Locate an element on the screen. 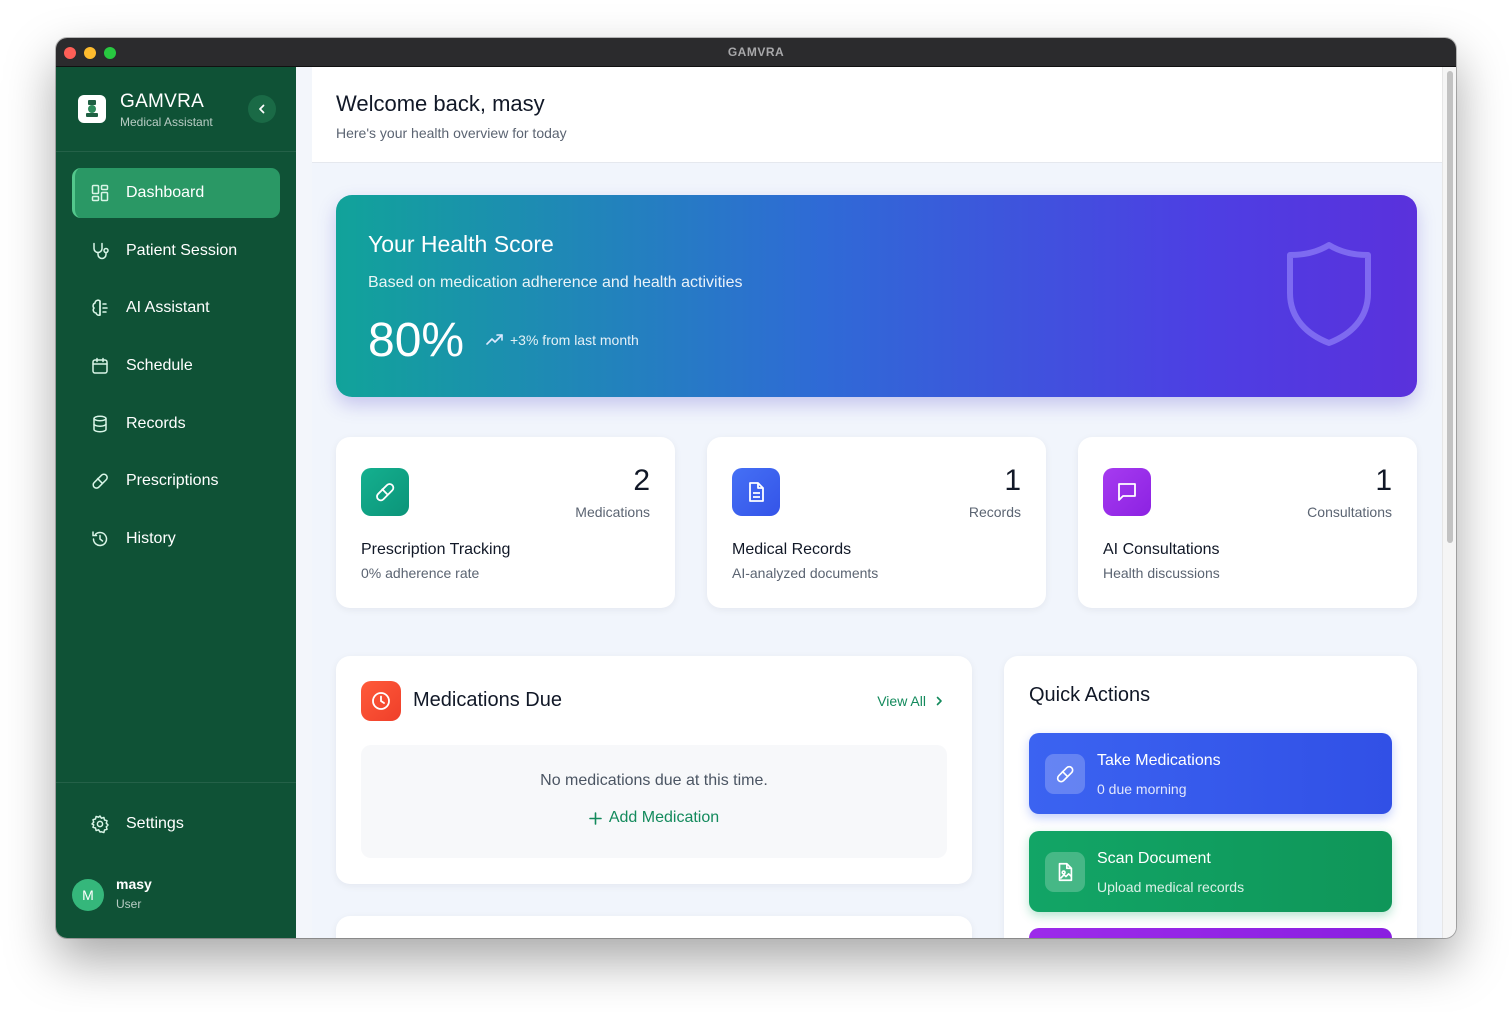  stat-unit: Medications is located at coordinates (612, 512).